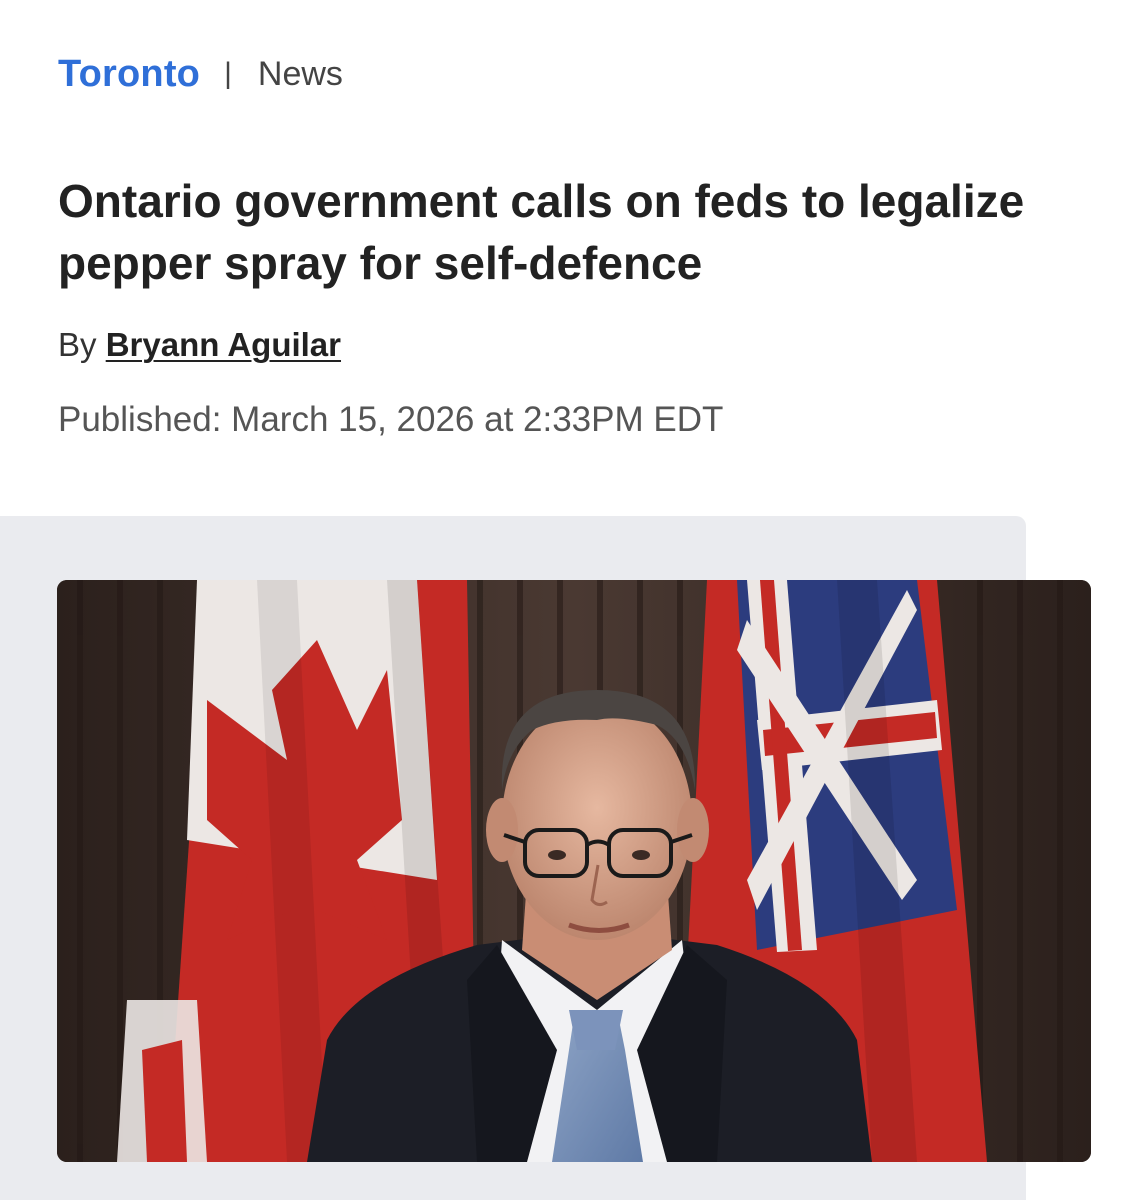 This screenshot has height=1200, width=1148. Describe the element at coordinates (300, 73) in the screenshot. I see `breadcrumb-subsection: News` at that location.